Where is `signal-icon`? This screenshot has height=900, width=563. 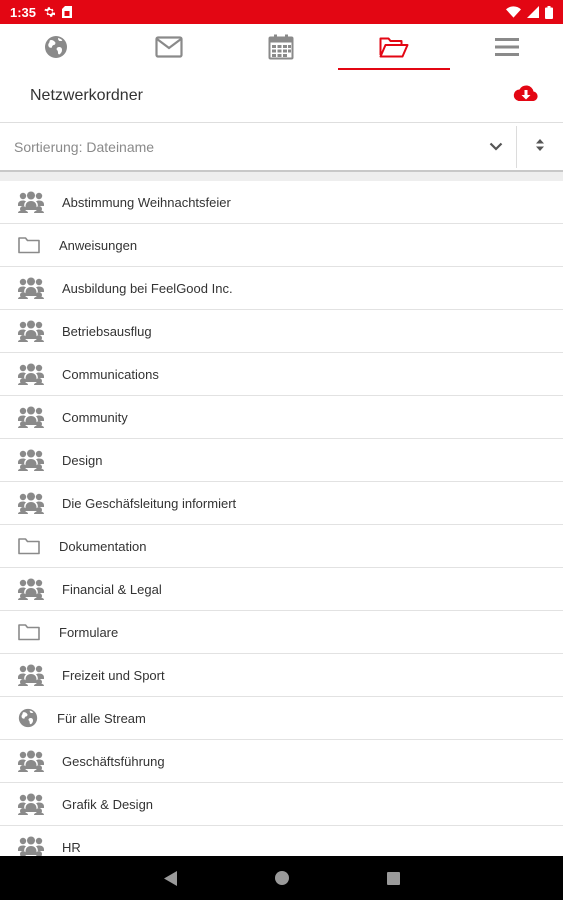
signal-icon is located at coordinates (533, 12).